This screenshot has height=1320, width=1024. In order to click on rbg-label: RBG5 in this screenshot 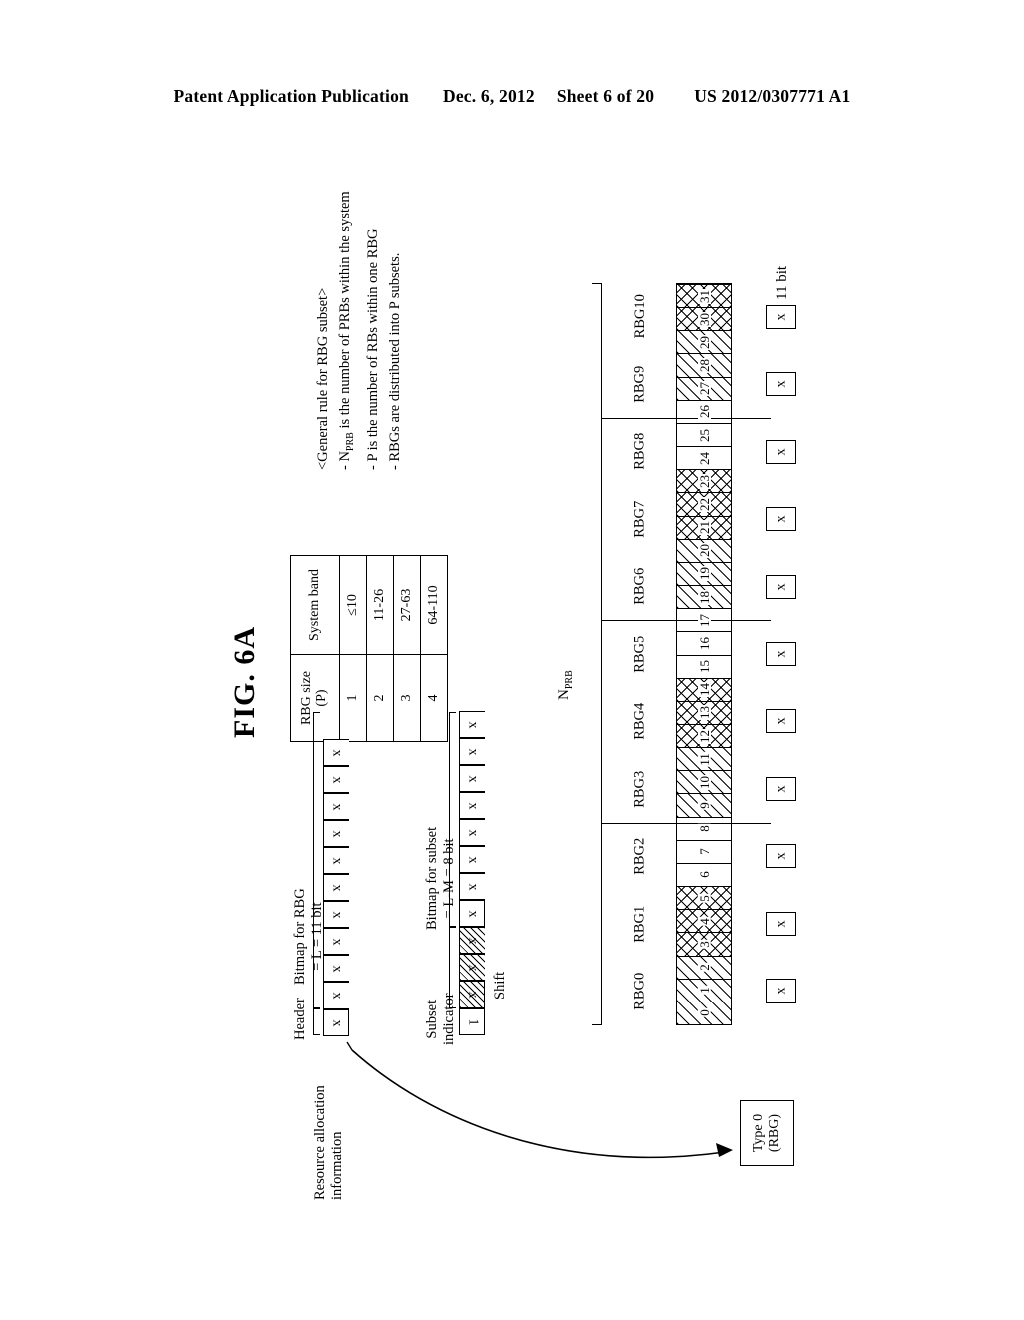, I will do `click(640, 653)`.